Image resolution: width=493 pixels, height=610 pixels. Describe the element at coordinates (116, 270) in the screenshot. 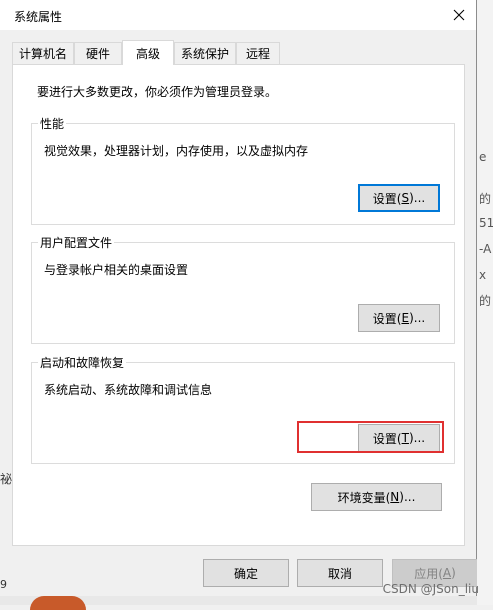

I see `user-profiles-description: 与登录帐户相关的桌面设置` at that location.